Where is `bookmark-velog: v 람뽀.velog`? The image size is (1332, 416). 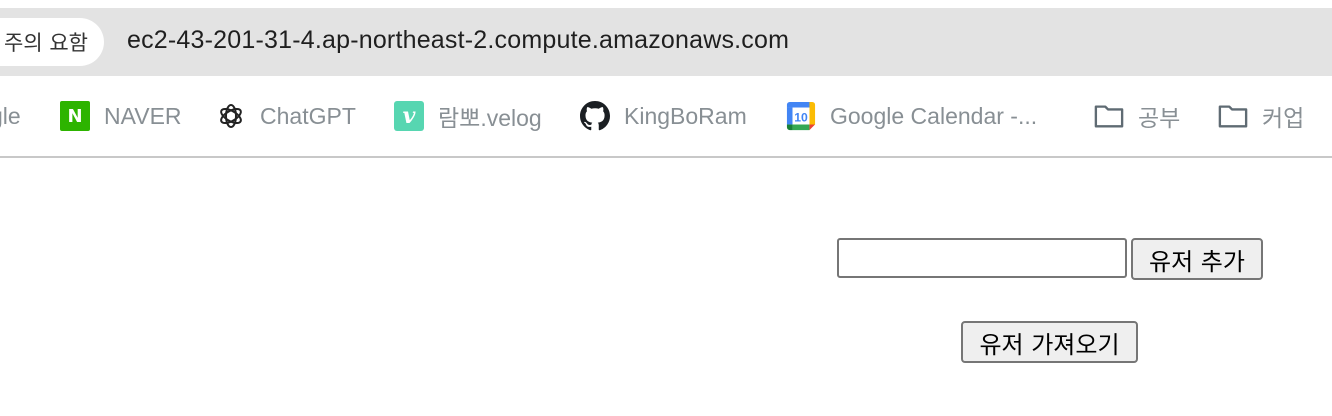 bookmark-velog: v 람뽀.velog is located at coordinates (468, 116).